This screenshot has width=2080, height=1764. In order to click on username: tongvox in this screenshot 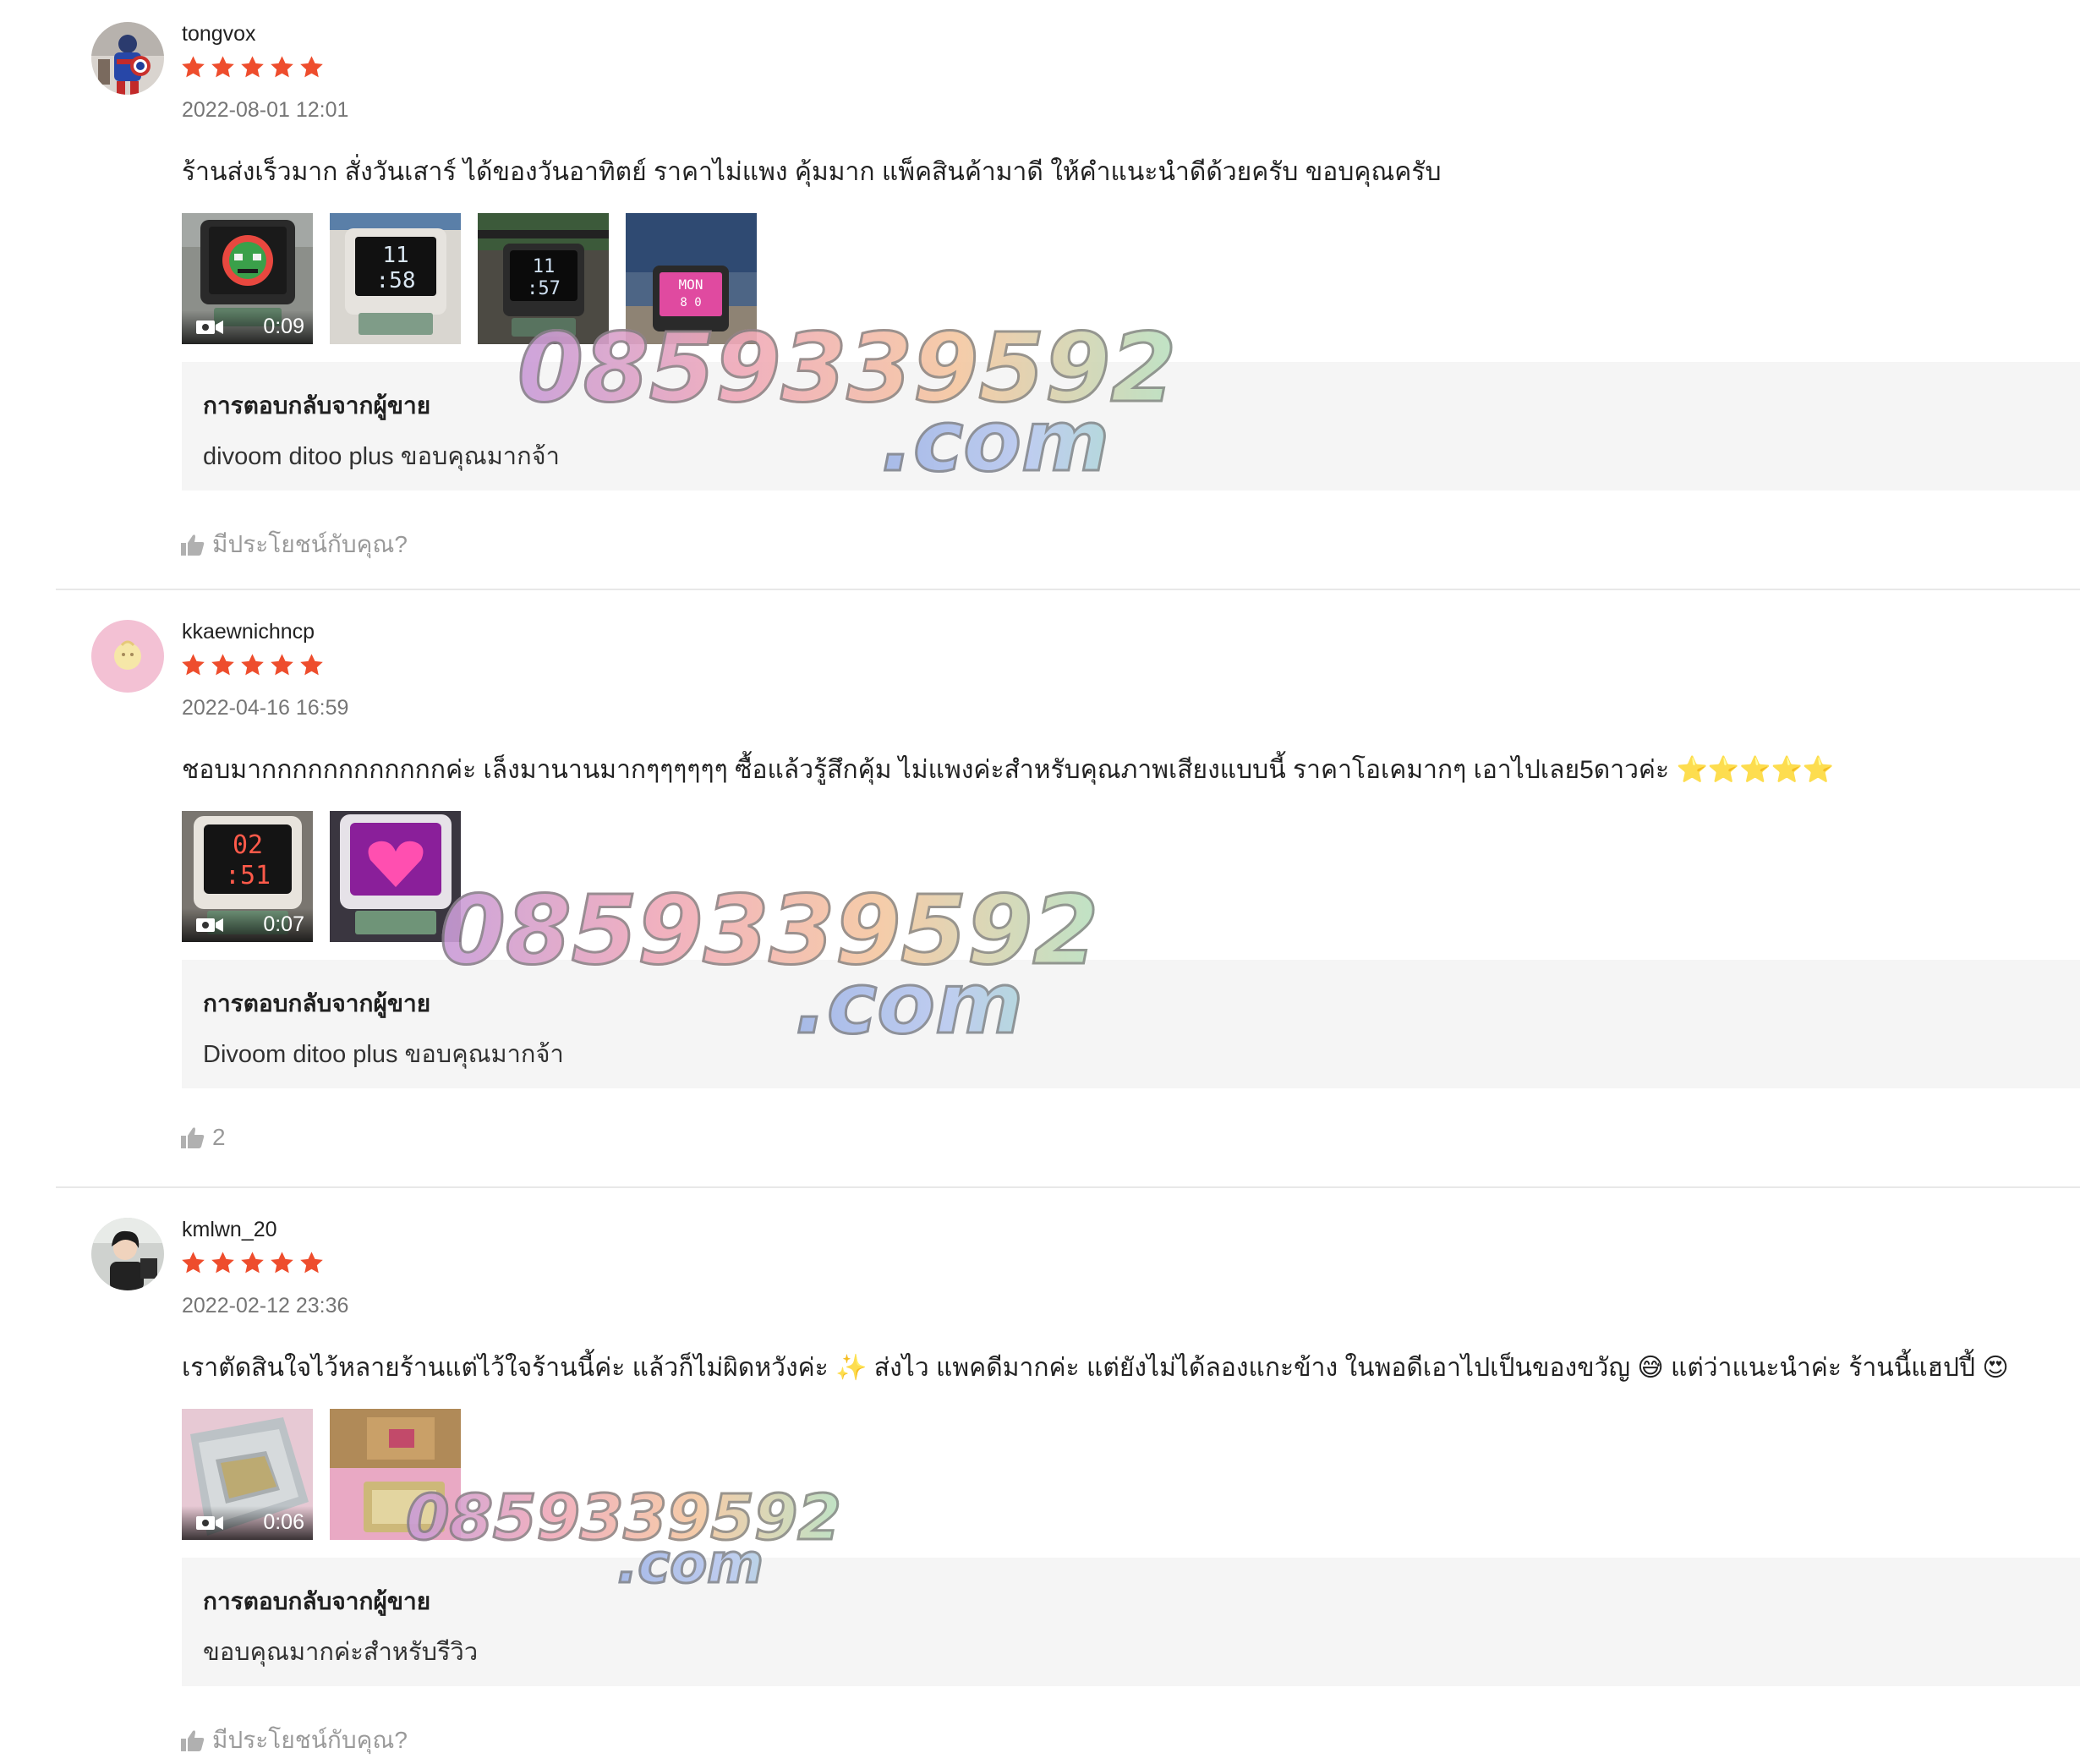, I will do `click(219, 34)`.